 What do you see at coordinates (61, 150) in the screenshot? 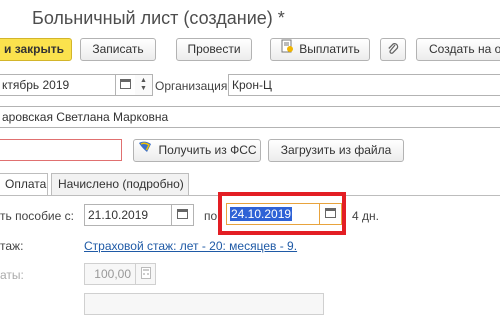
I see `sick-leave-number-field` at bounding box center [61, 150].